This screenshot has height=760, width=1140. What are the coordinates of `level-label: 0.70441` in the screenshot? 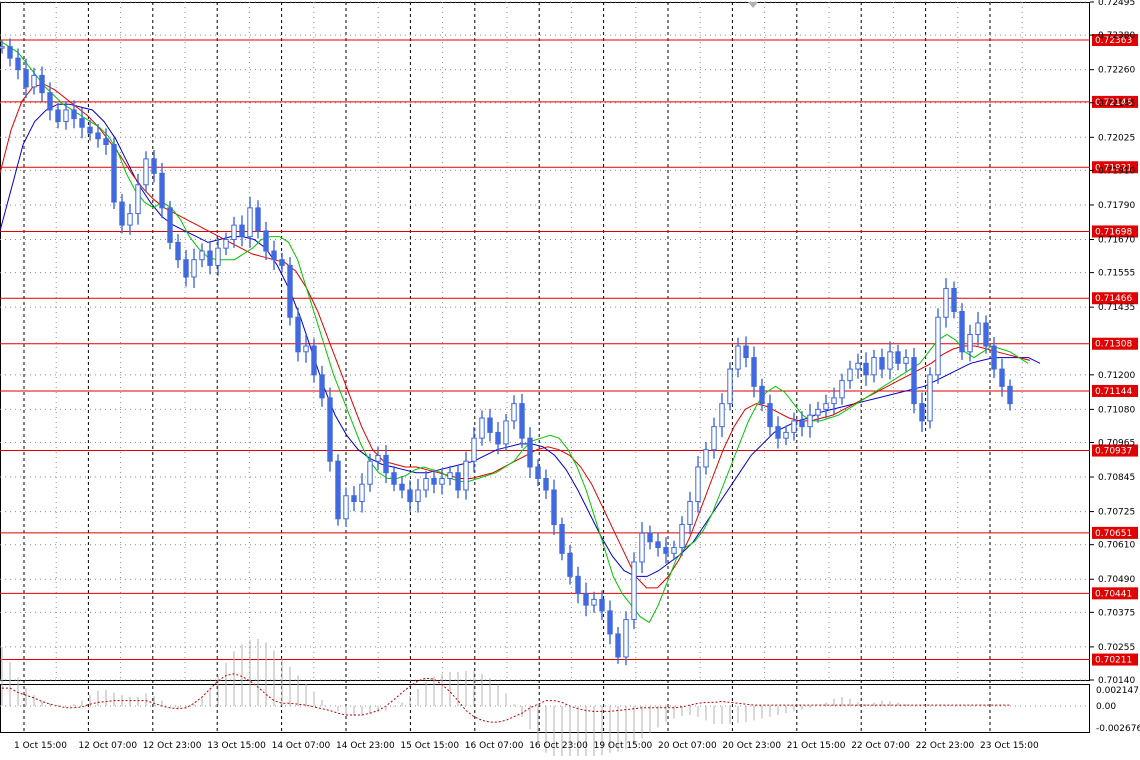 It's located at (1113, 594).